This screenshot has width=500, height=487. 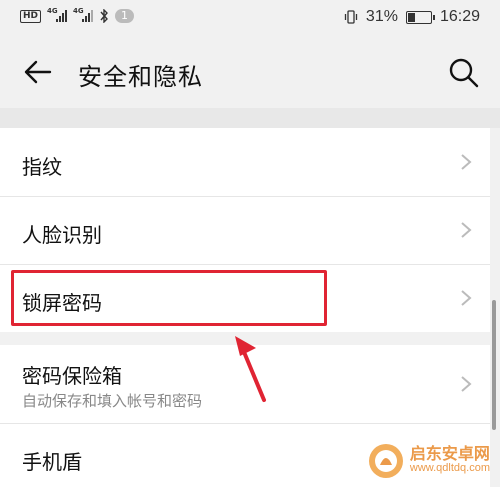 What do you see at coordinates (420, 17) in the screenshot?
I see `battery-icon` at bounding box center [420, 17].